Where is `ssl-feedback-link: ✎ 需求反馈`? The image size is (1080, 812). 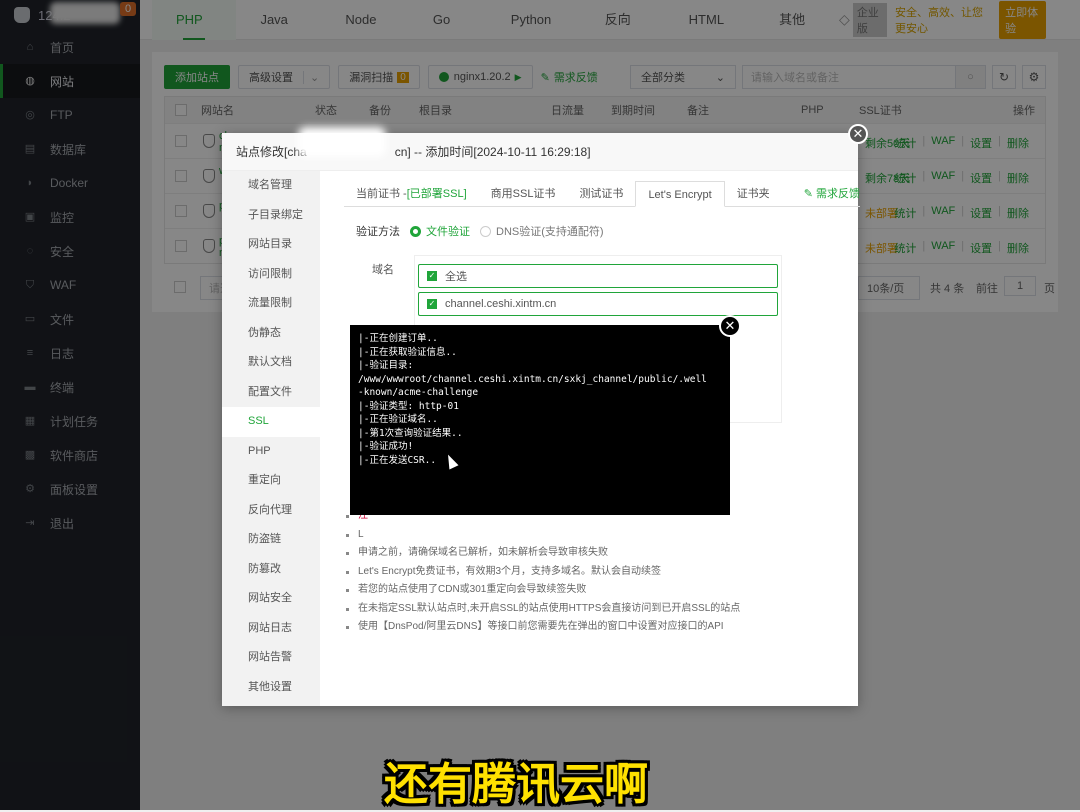
ssl-feedback-link: ✎ 需求反馈 is located at coordinates (832, 194).